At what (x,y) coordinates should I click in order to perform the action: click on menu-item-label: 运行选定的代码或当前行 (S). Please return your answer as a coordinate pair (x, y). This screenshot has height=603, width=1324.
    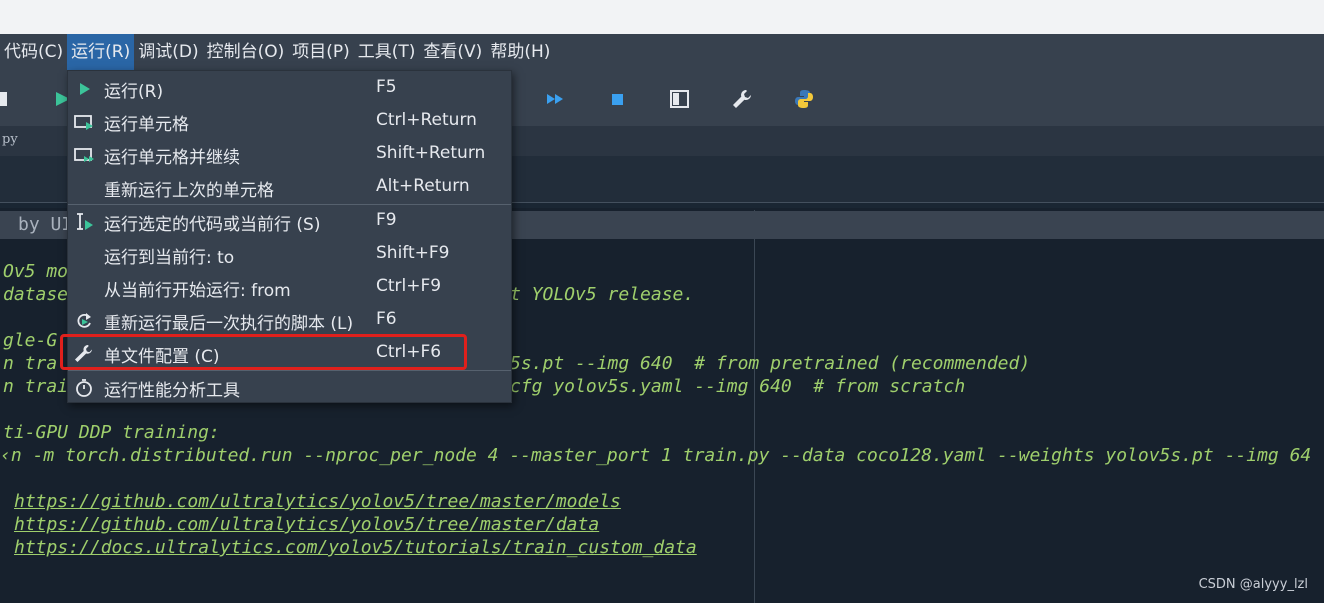
    Looking at the image, I should click on (212, 225).